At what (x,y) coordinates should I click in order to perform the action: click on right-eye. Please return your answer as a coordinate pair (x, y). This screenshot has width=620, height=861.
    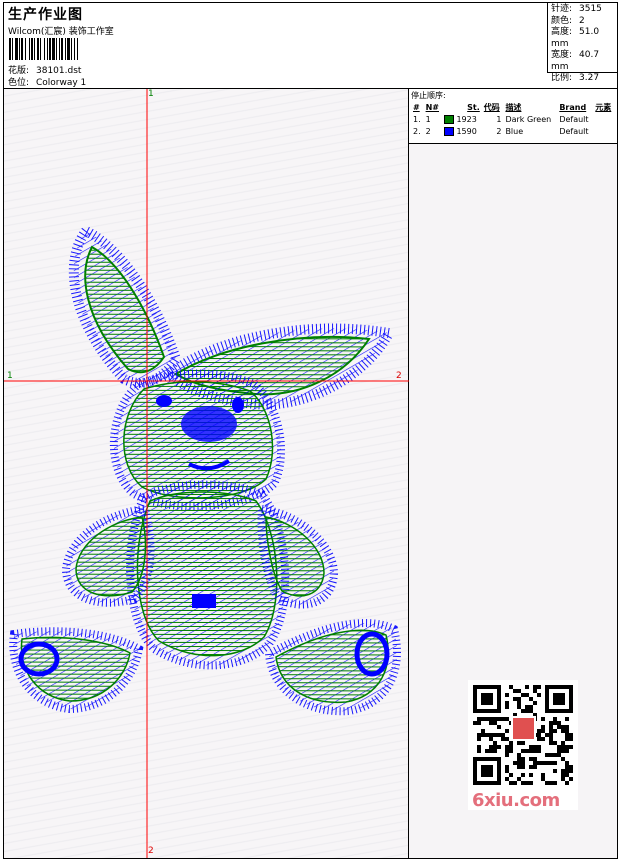
    Looking at the image, I should click on (238, 405).